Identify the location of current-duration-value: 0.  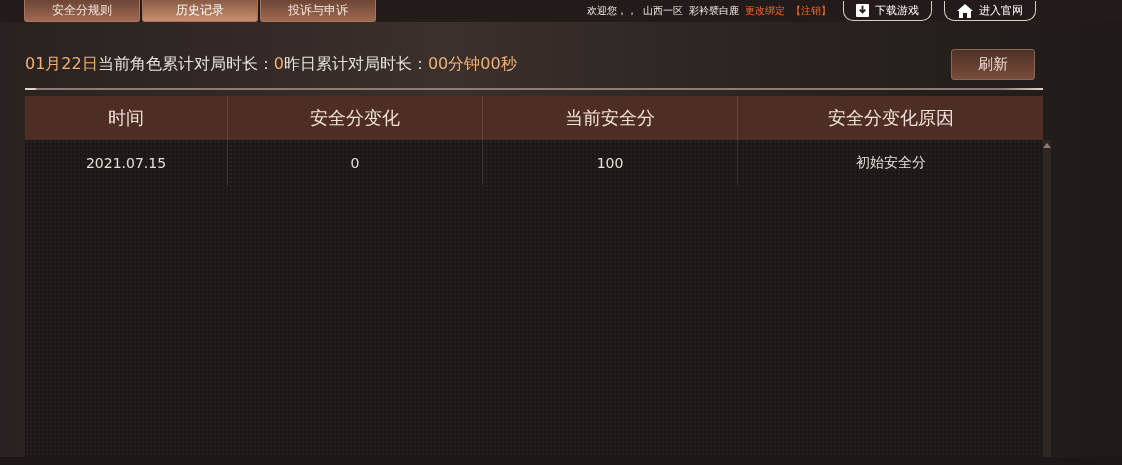
(278, 63).